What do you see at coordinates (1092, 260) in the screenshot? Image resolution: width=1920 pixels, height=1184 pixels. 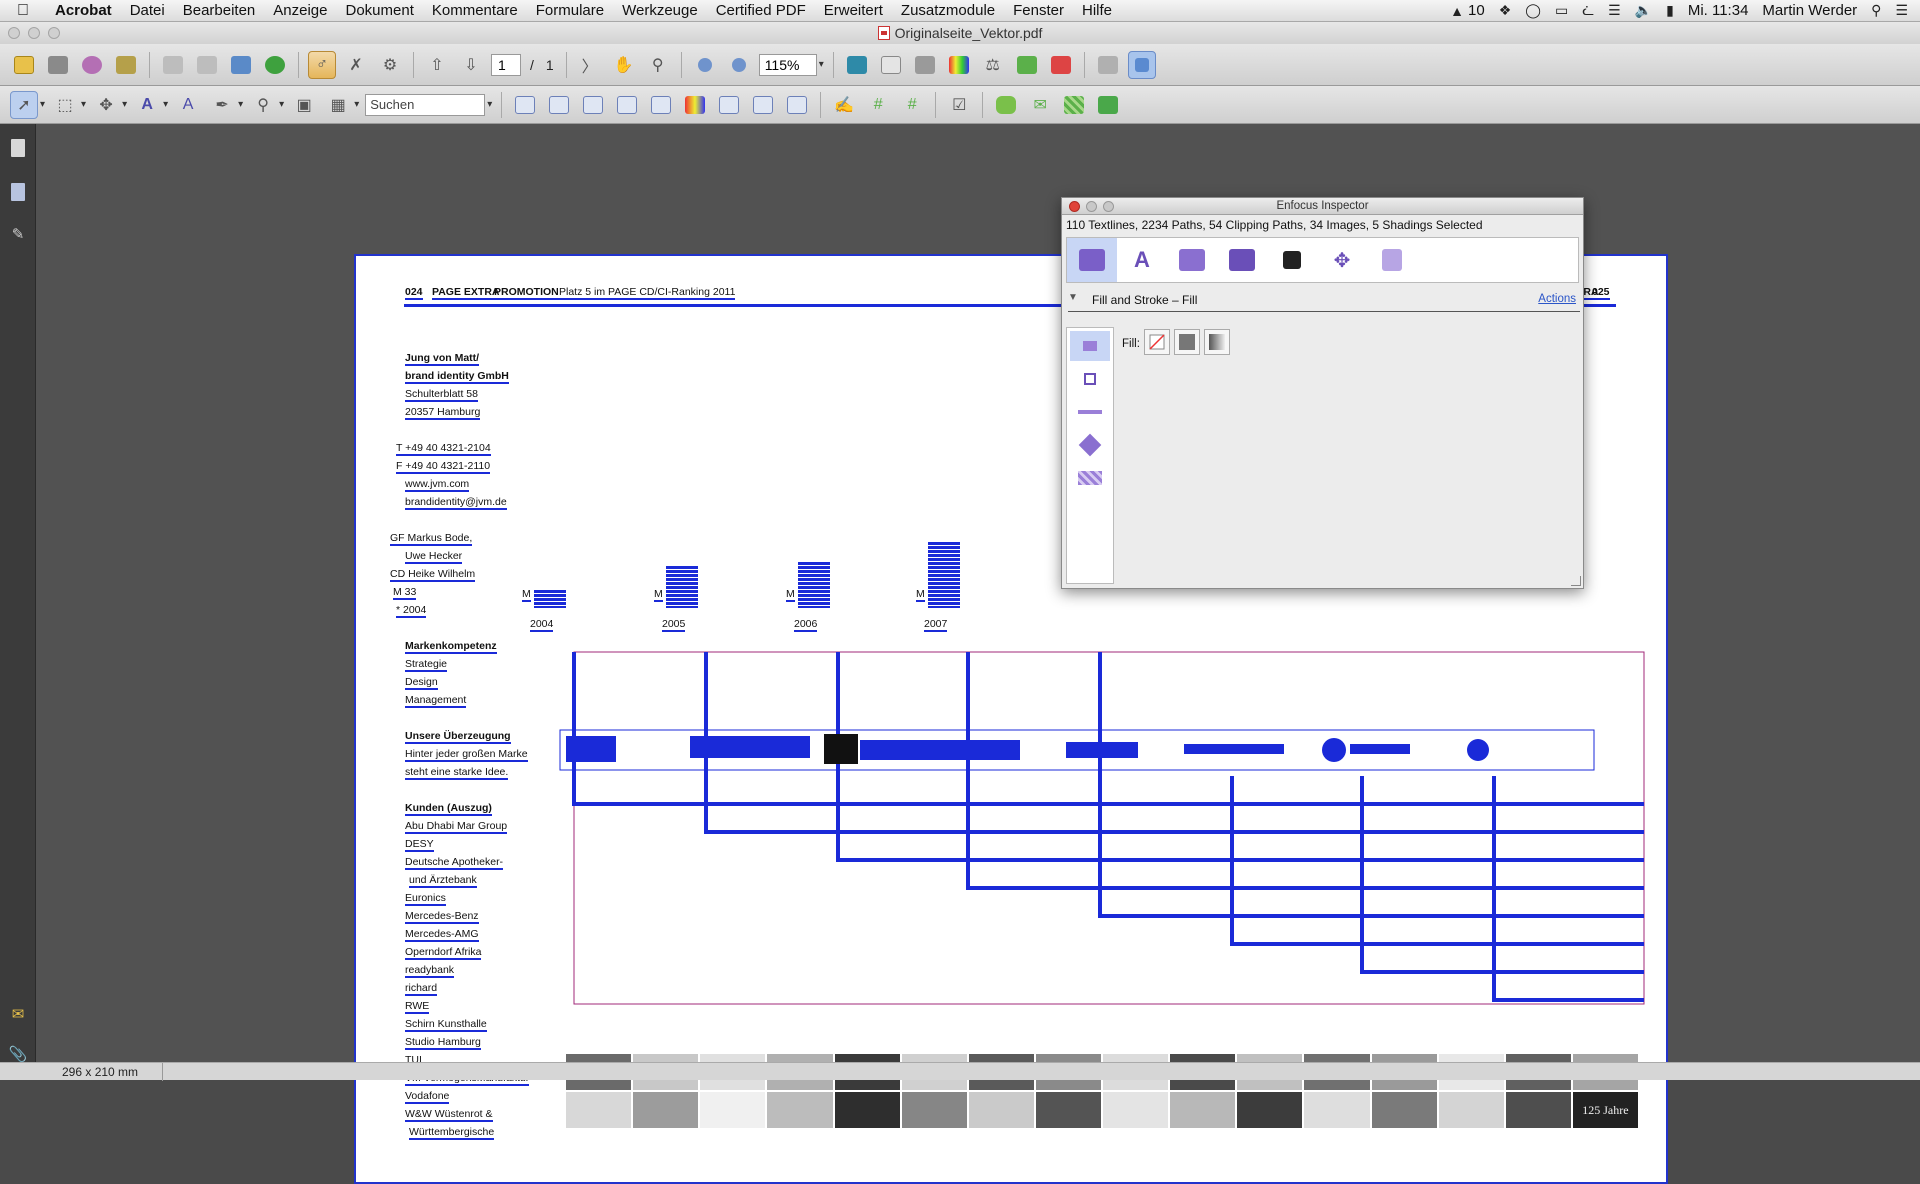 I see `tab-fill-stroke-icon` at bounding box center [1092, 260].